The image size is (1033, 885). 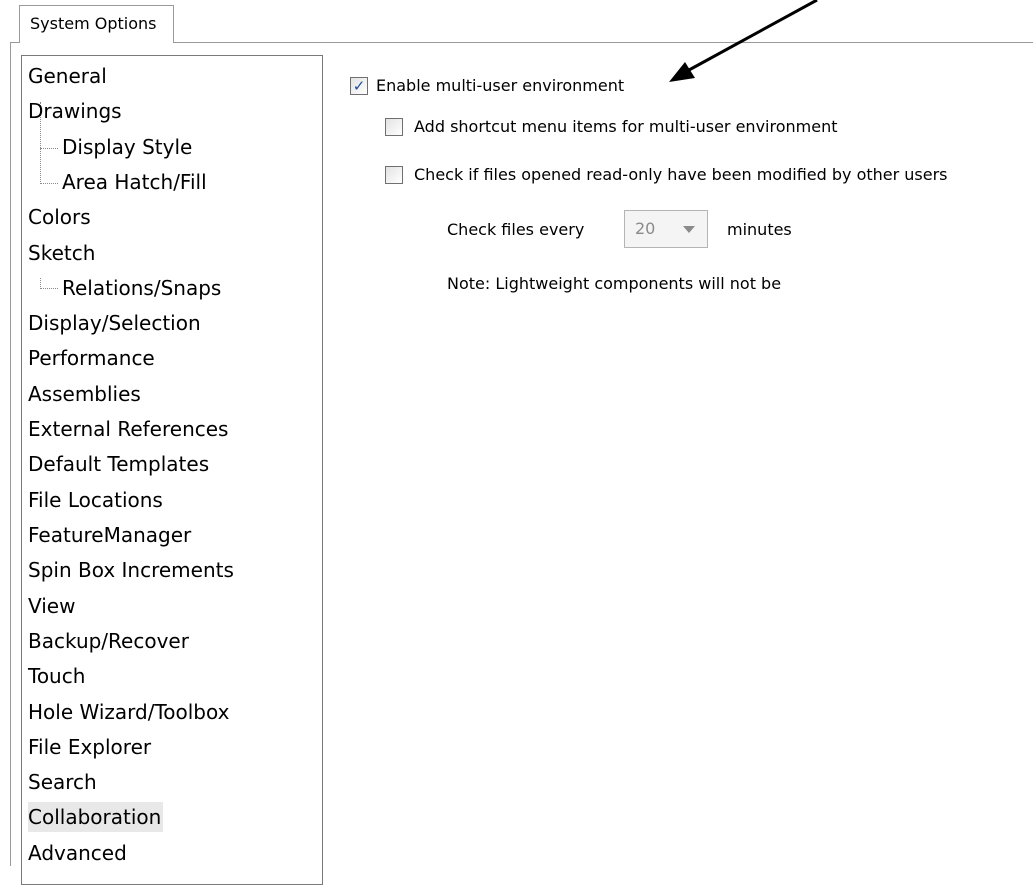 What do you see at coordinates (666, 229) in the screenshot?
I see `check-interval-dropdown: 20` at bounding box center [666, 229].